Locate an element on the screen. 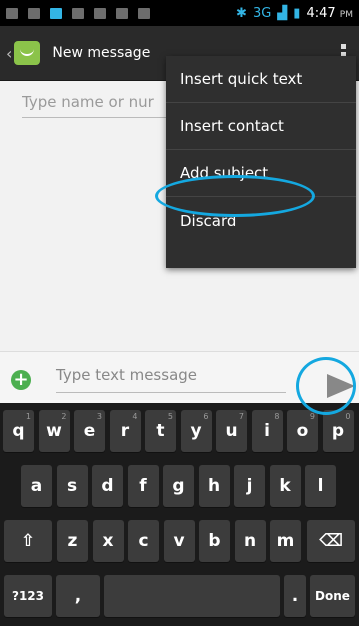 Image resolution: width=359 pixels, height=626 pixels. key-label: w is located at coordinates (54, 431).